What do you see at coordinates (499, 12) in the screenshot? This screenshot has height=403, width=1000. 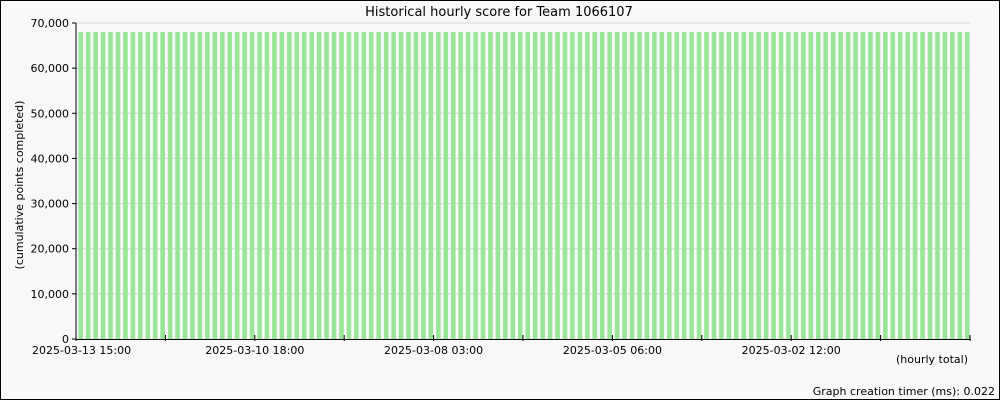 I see `chart-title: Historical hourly score for Team 1066107` at bounding box center [499, 12].